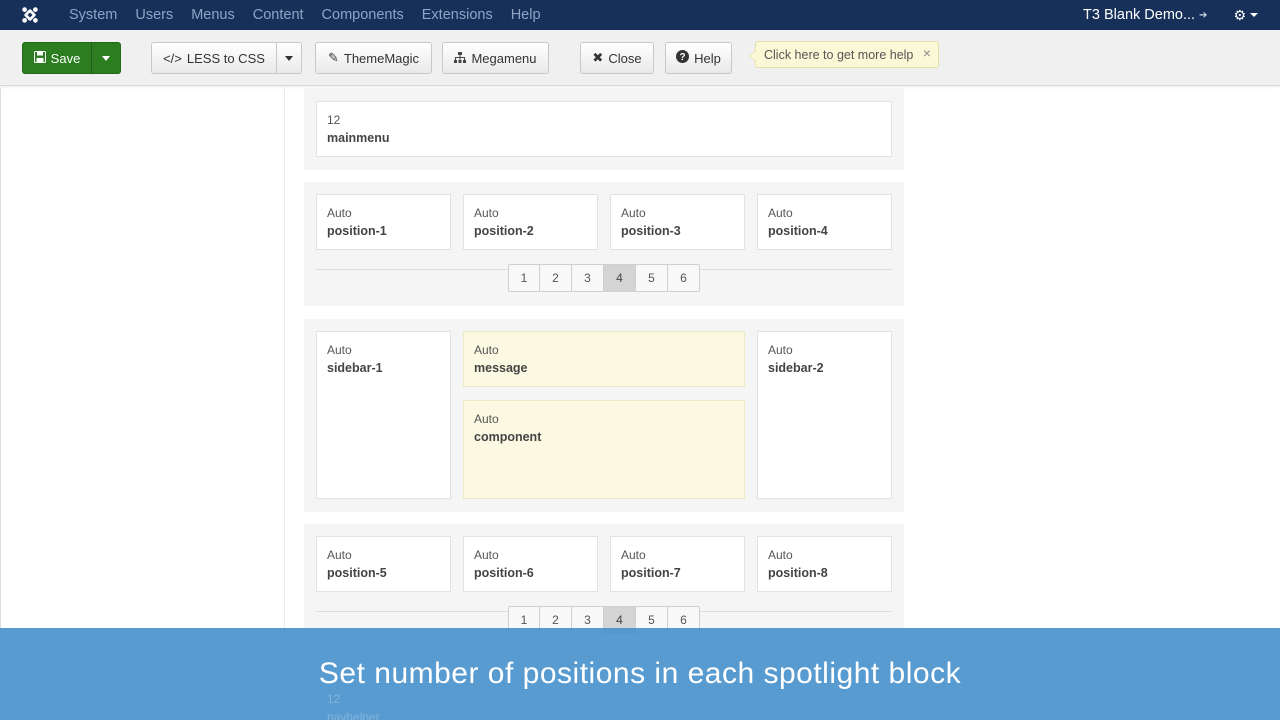 This screenshot has width=1280, height=720. What do you see at coordinates (357, 231) in the screenshot?
I see `position-name: position-1` at bounding box center [357, 231].